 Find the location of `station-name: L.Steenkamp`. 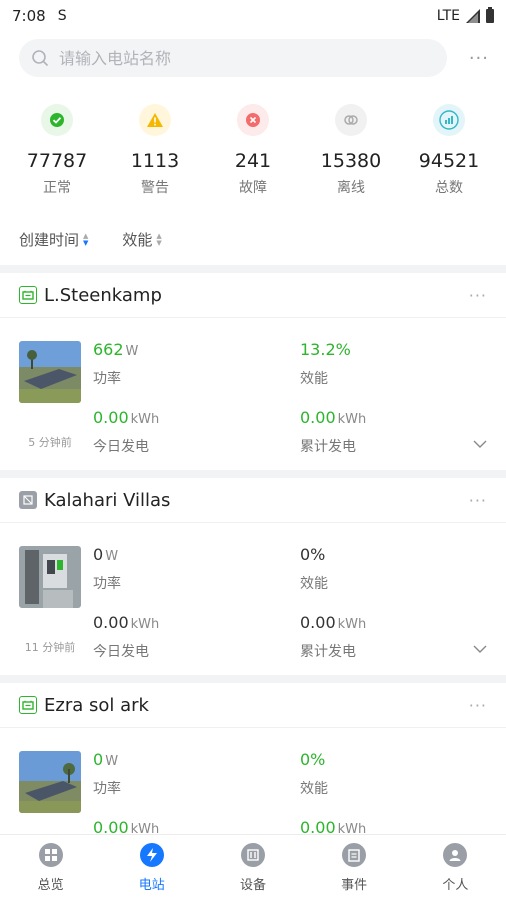

station-name: L.Steenkamp is located at coordinates (103, 295).